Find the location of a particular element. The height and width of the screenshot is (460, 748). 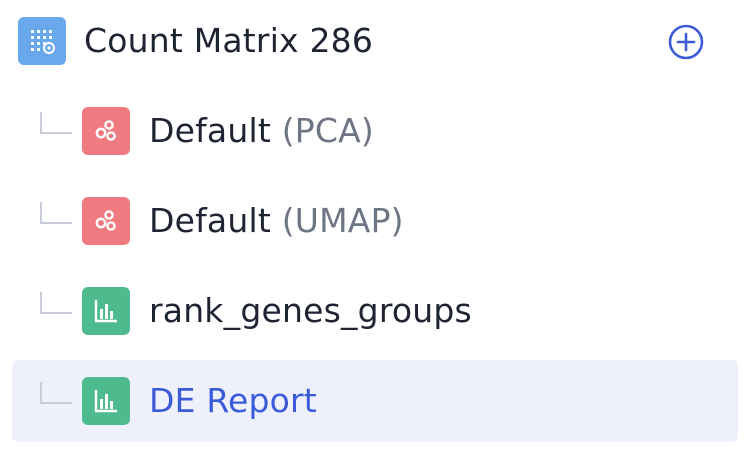

item-suffix: (UMAP) is located at coordinates (342, 220).